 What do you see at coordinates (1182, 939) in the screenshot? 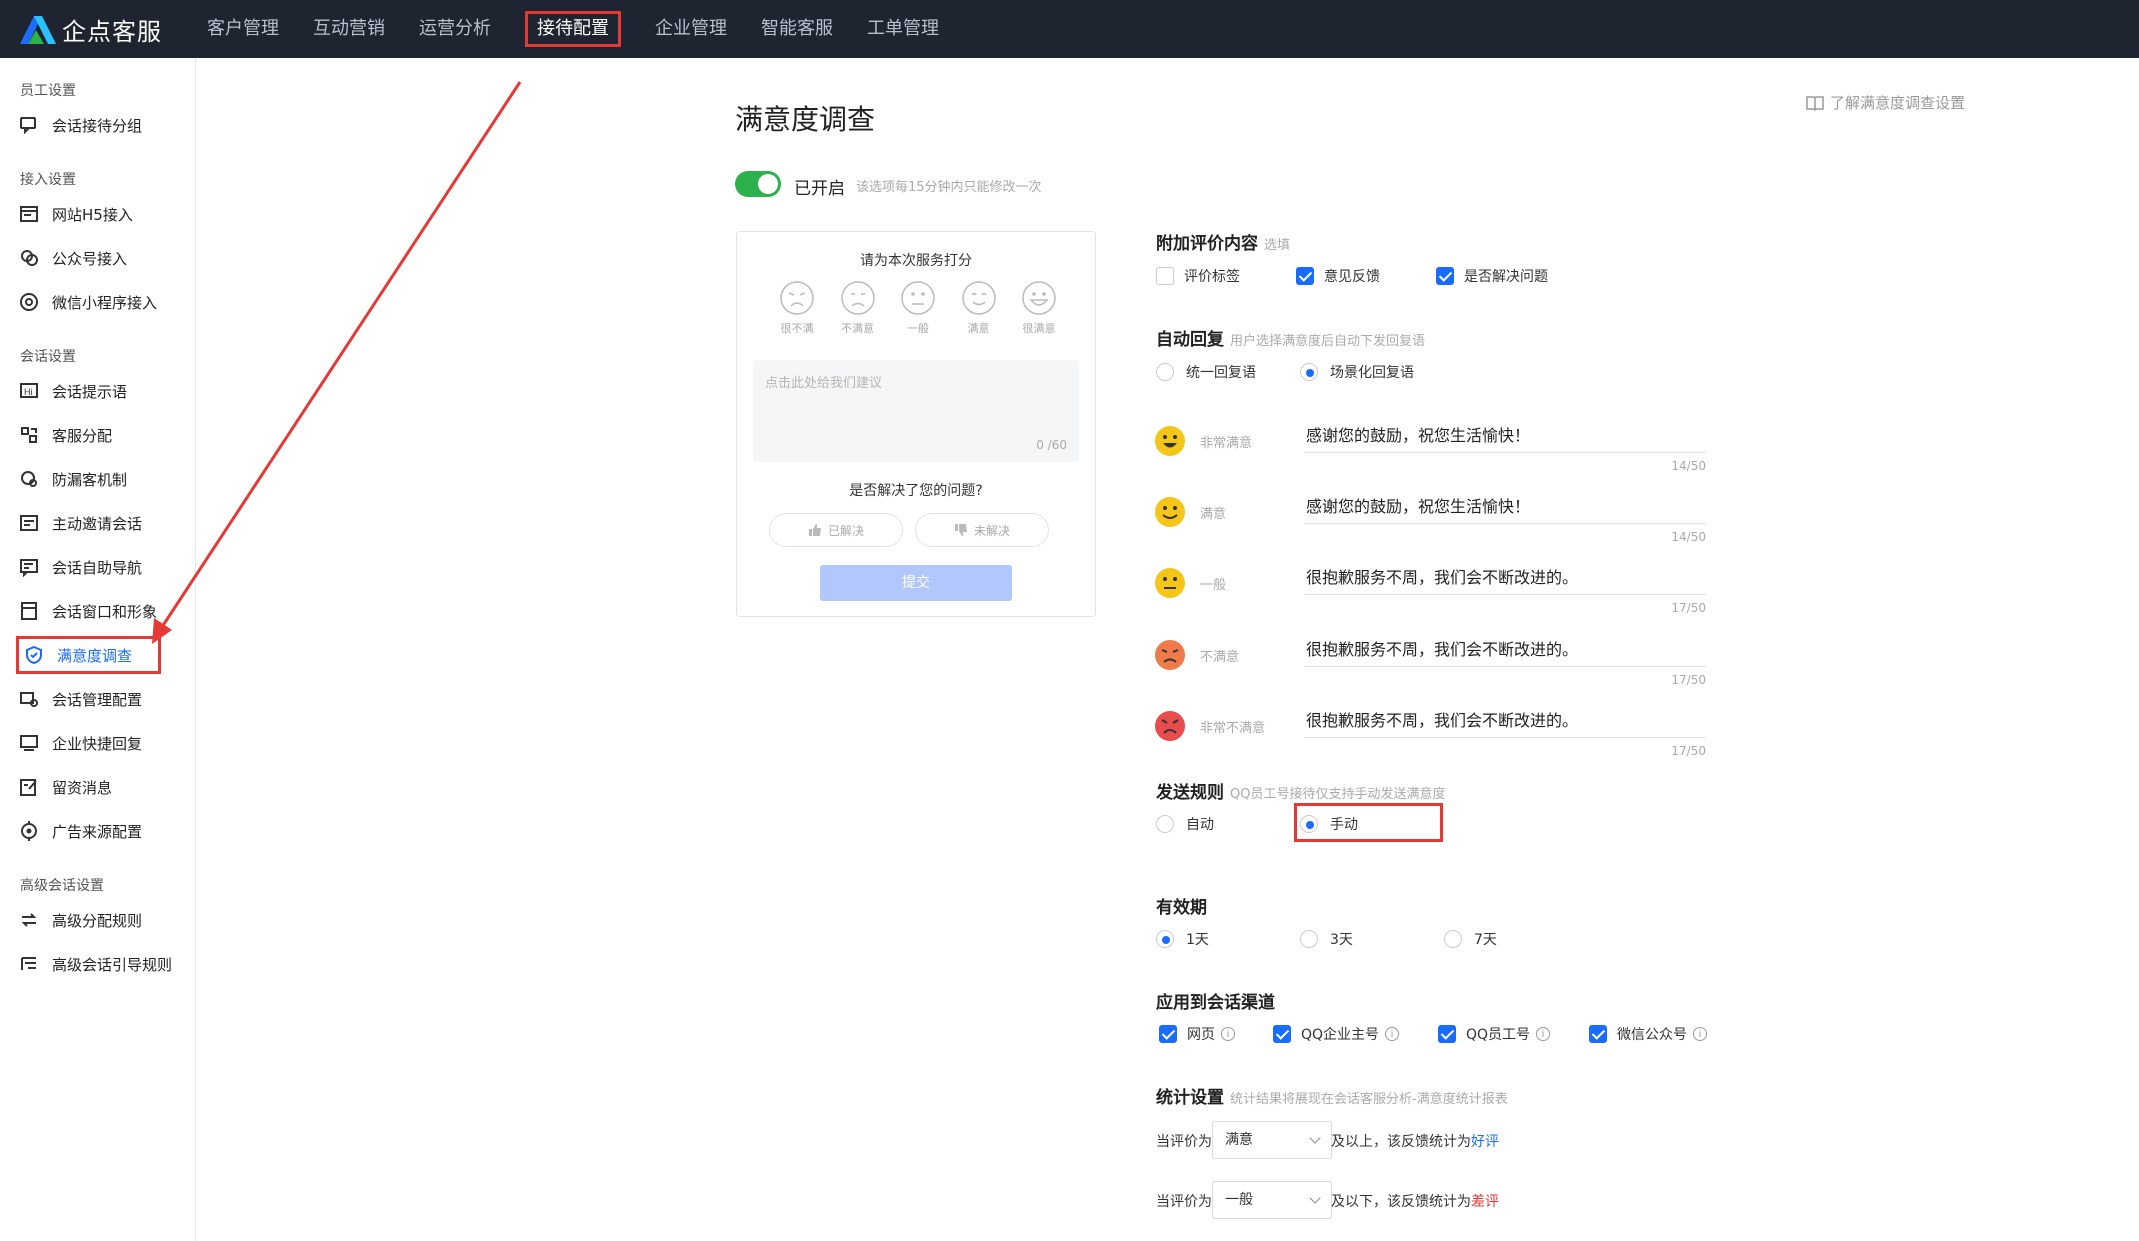
I see `option-validity-1d: 1天` at bounding box center [1182, 939].